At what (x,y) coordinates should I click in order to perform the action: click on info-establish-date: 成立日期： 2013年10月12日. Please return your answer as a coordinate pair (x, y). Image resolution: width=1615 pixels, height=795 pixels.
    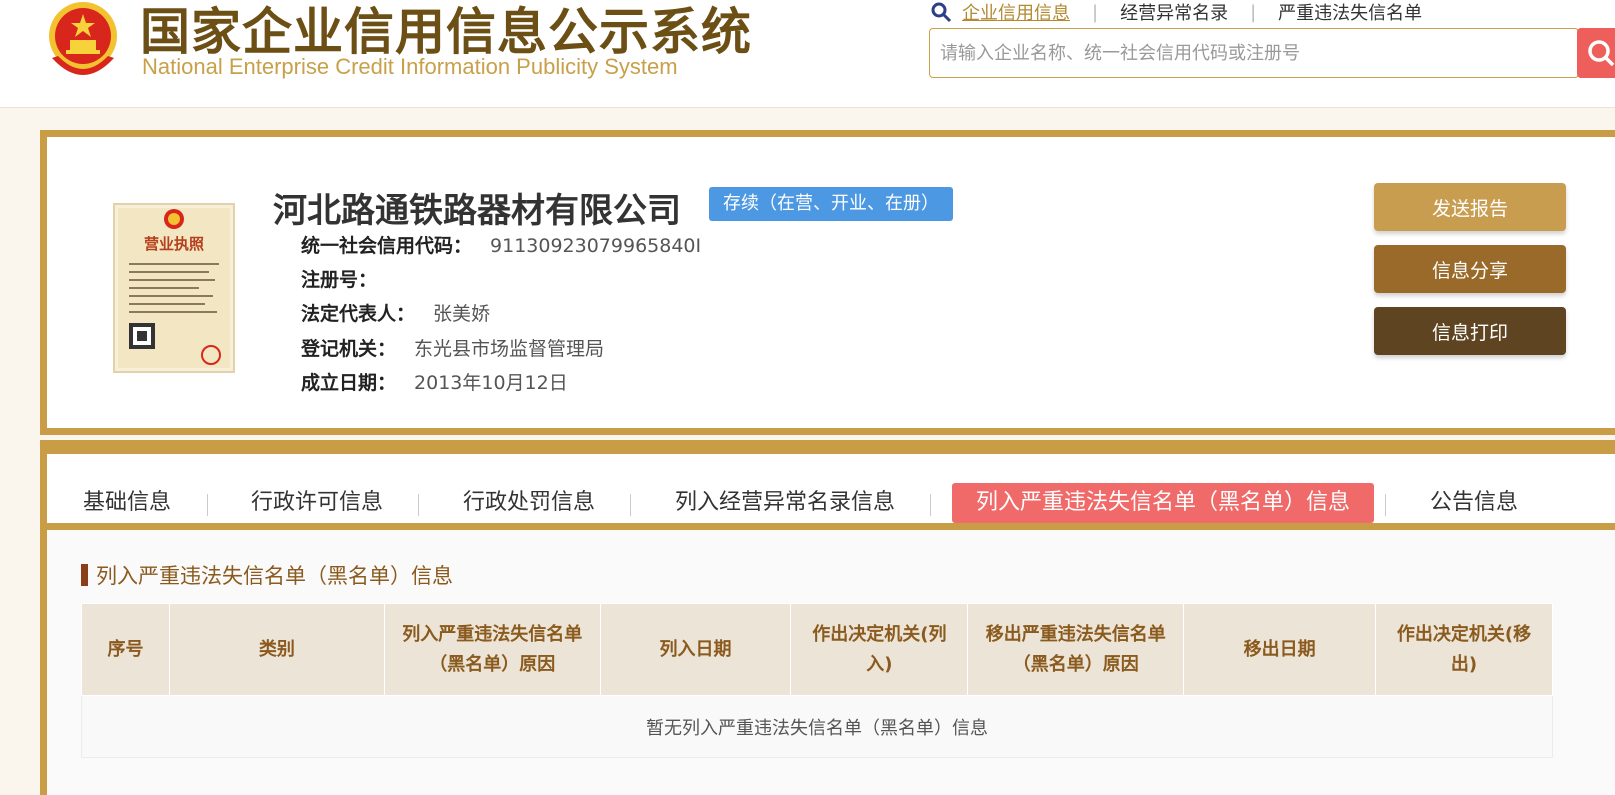
    Looking at the image, I should click on (434, 381).